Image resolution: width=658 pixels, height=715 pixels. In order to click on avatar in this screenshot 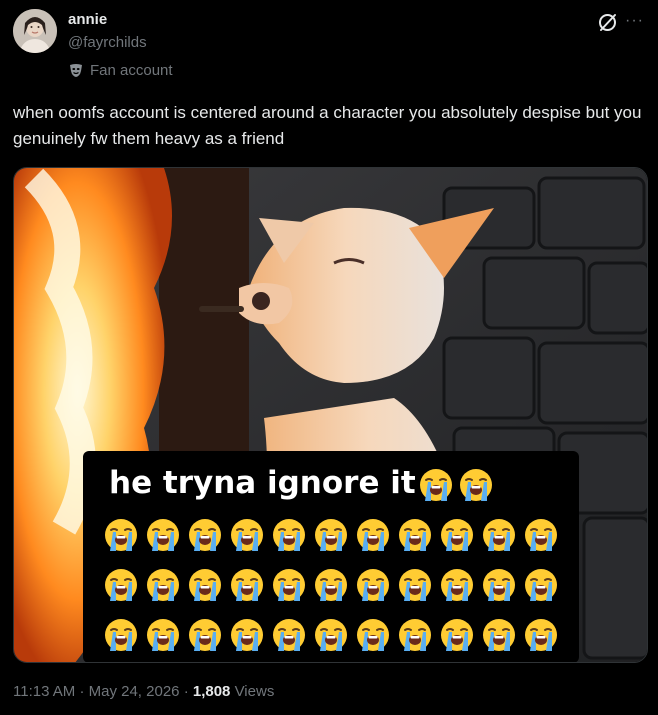, I will do `click(35, 31)`.